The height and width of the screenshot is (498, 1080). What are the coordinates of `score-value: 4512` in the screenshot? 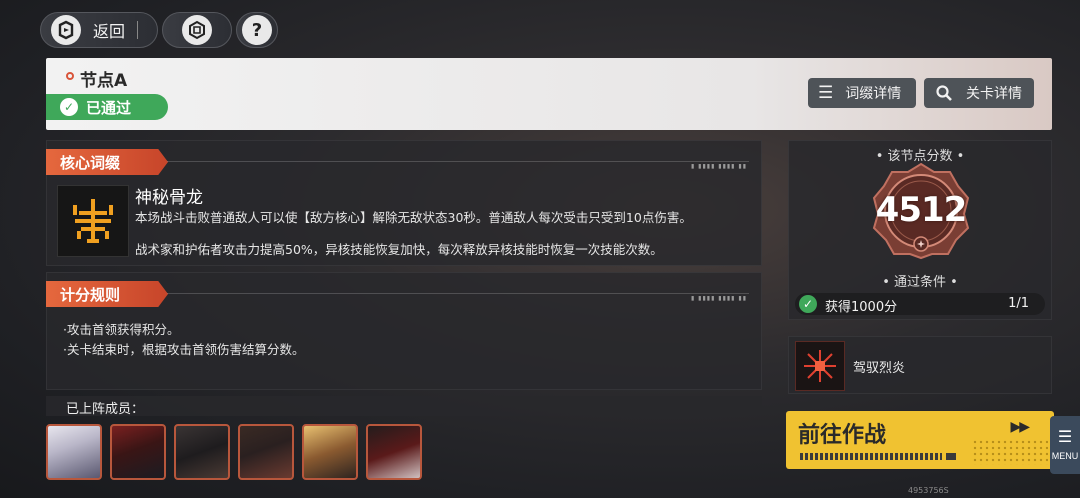 It's located at (921, 210).